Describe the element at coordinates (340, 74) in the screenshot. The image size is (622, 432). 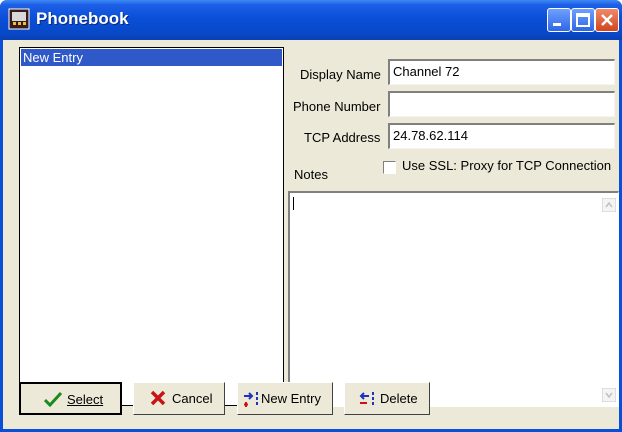
I see `display-name-label: Display Name` at that location.